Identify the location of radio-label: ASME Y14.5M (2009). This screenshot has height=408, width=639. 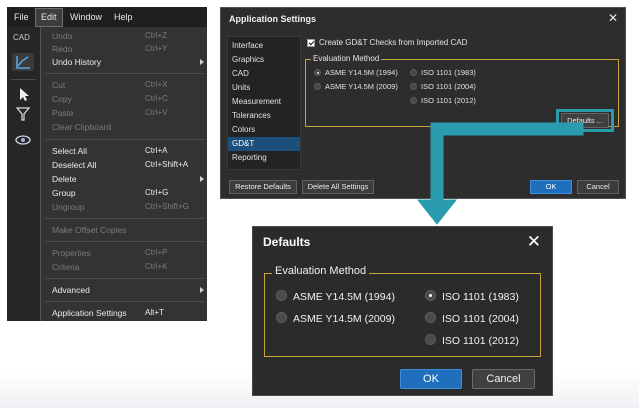
(344, 319).